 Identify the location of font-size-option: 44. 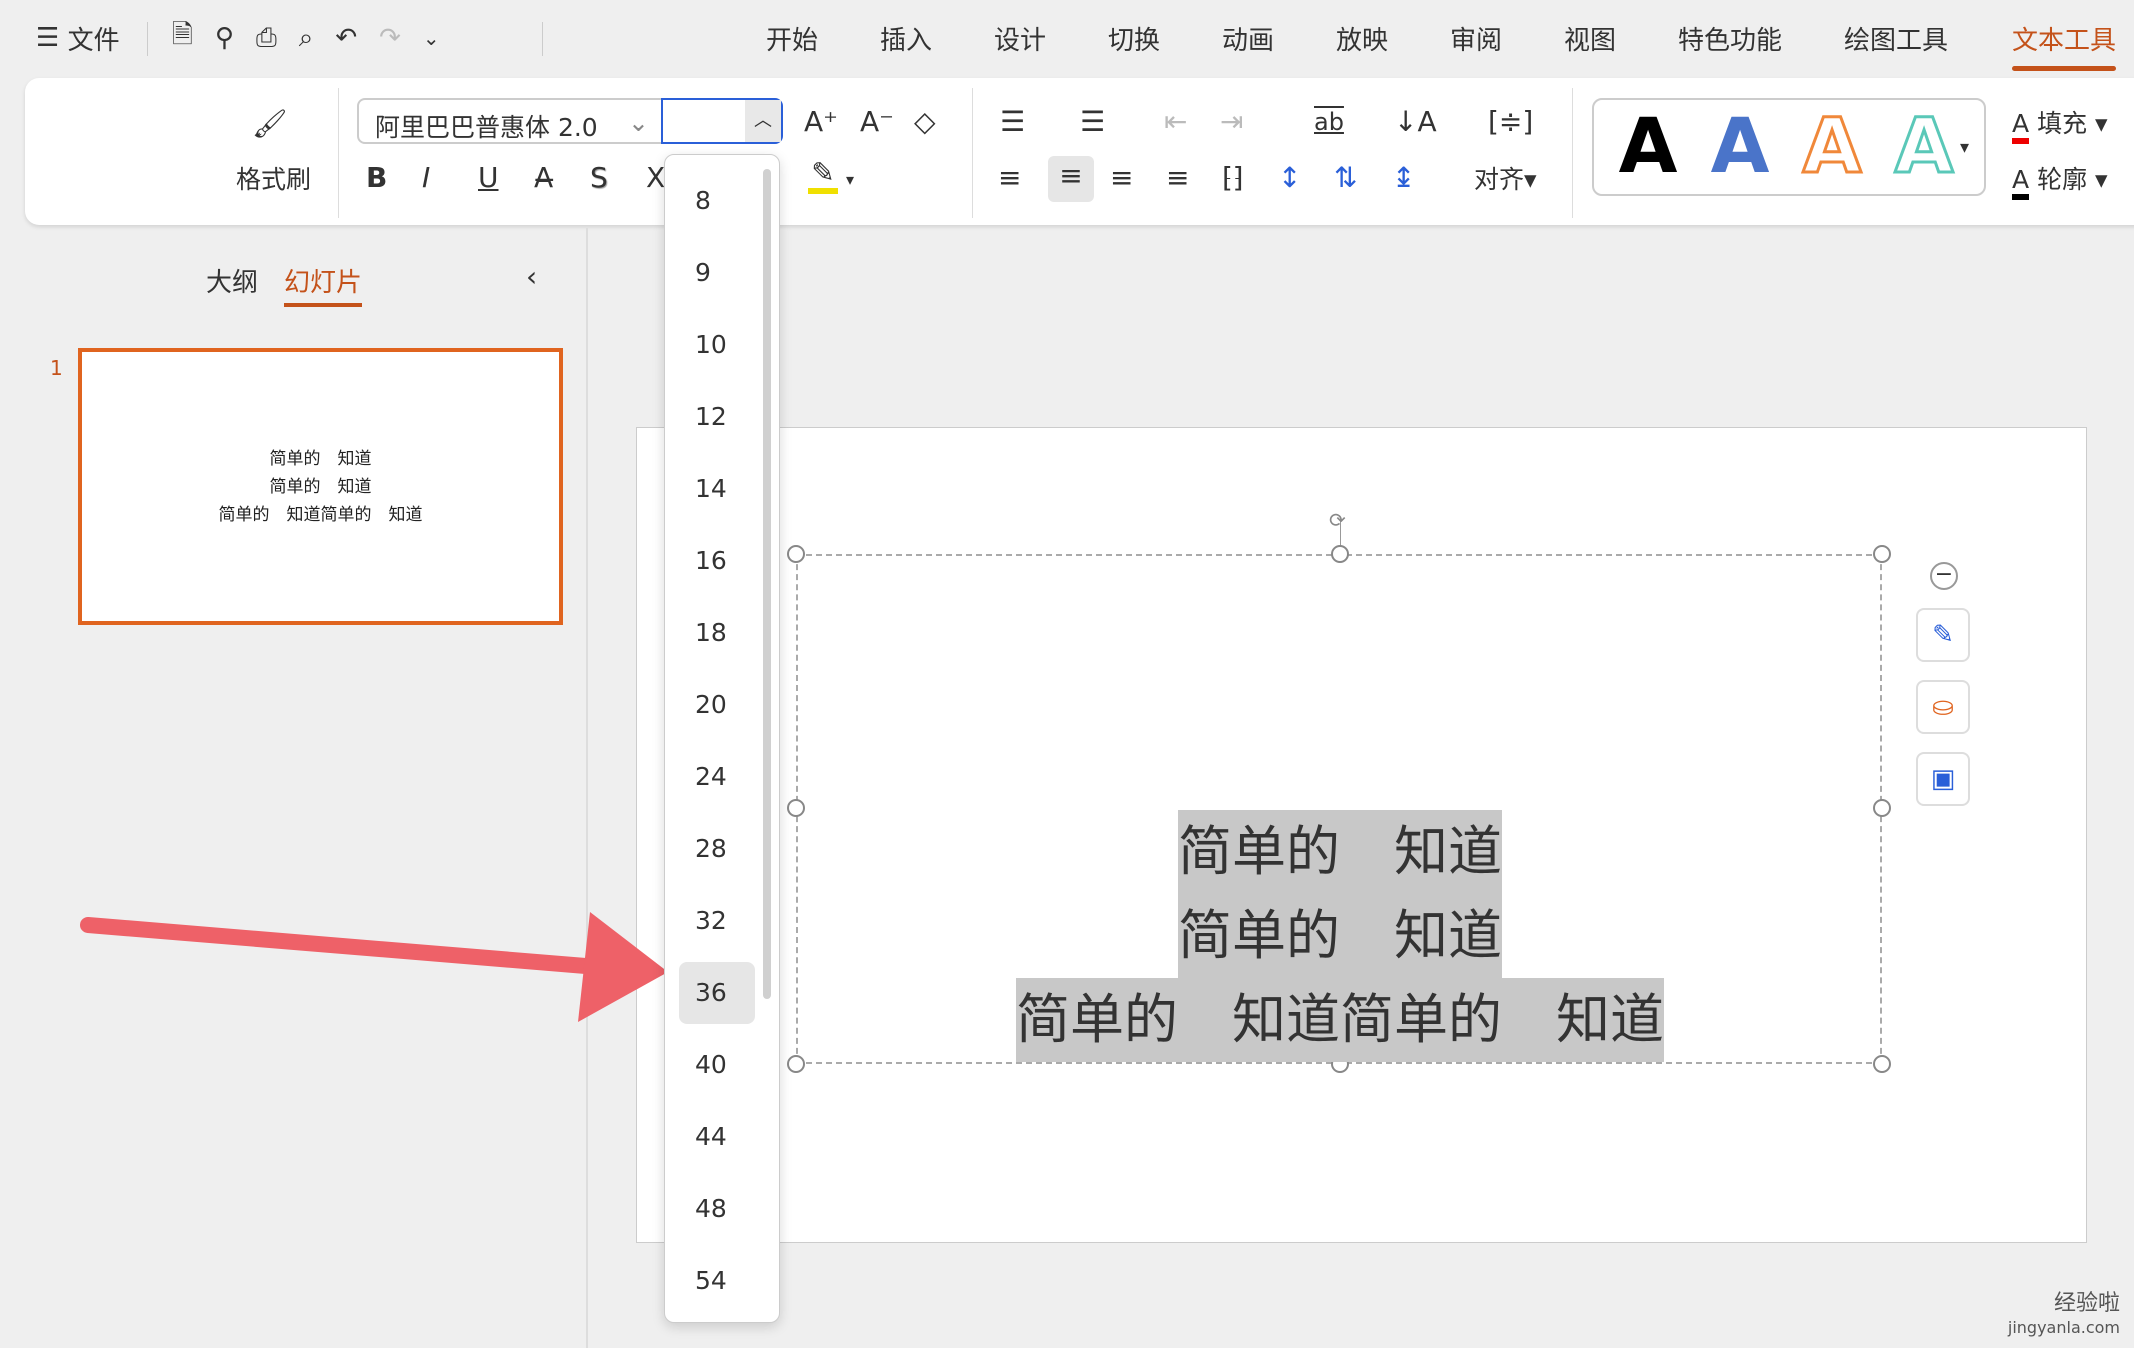
(717, 1137).